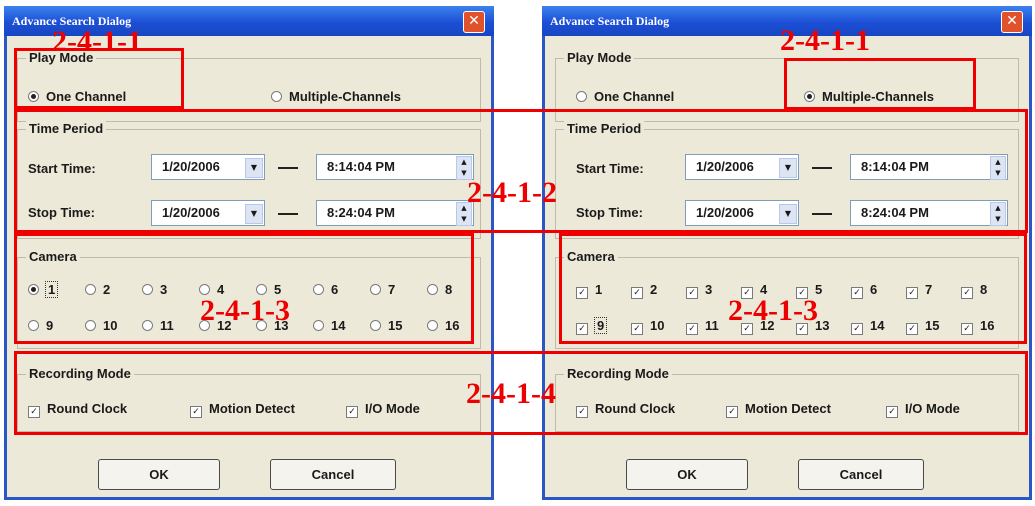 Image resolution: width=1035 pixels, height=506 pixels. I want to click on play-mode-title: Play Mode, so click(599, 57).